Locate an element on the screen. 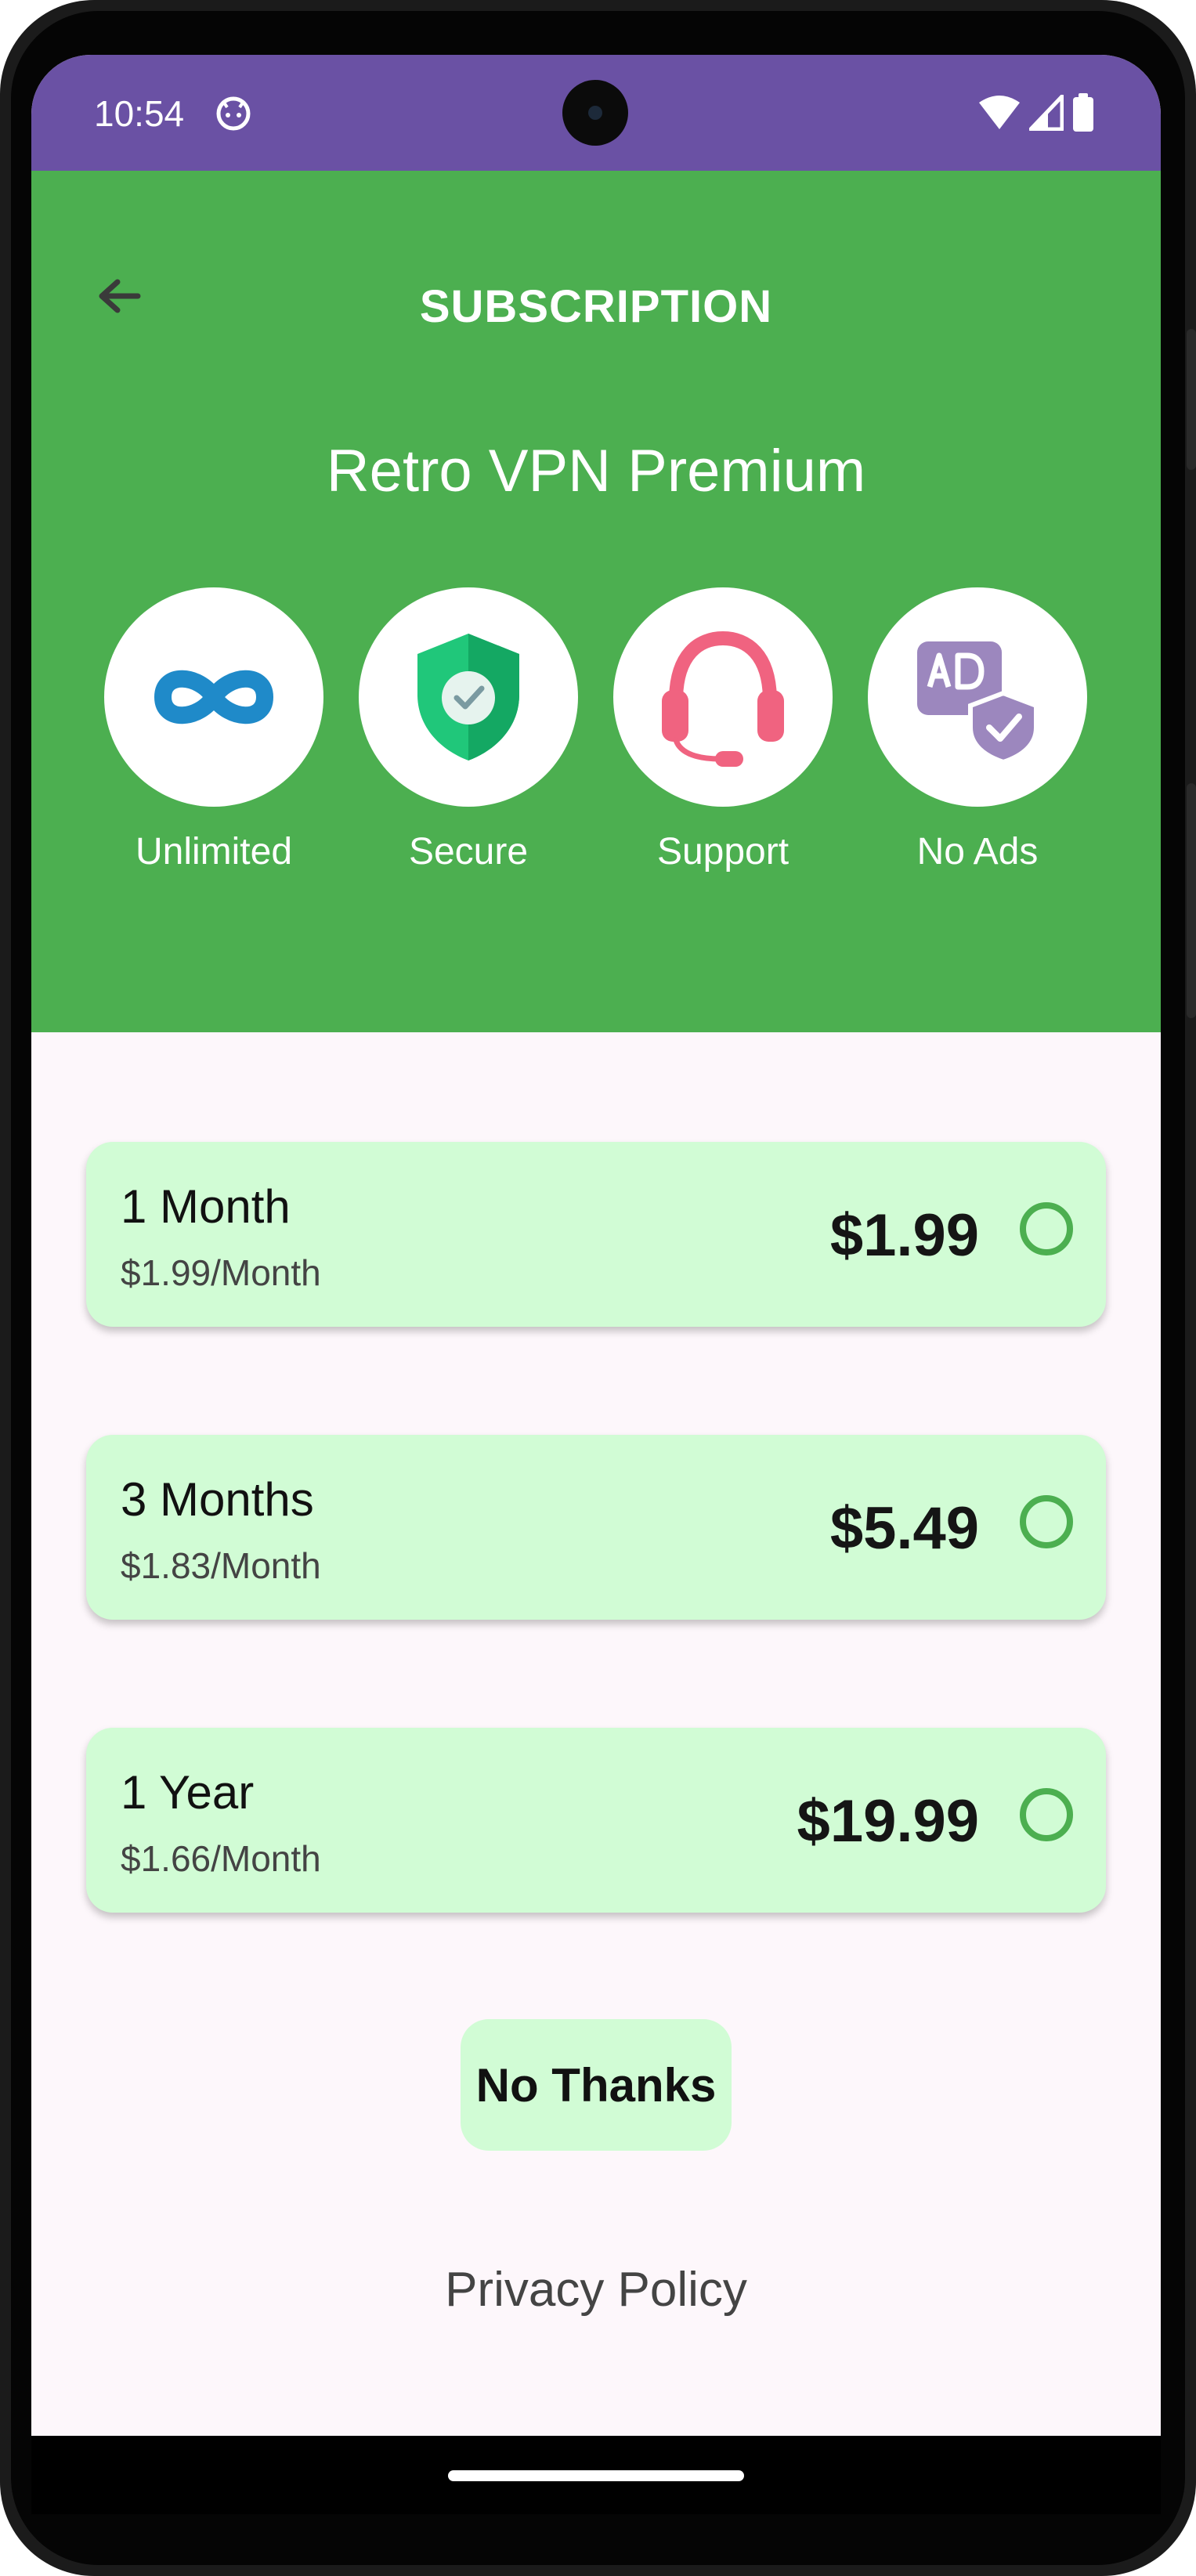  feature-label: Unlimited is located at coordinates (214, 852).